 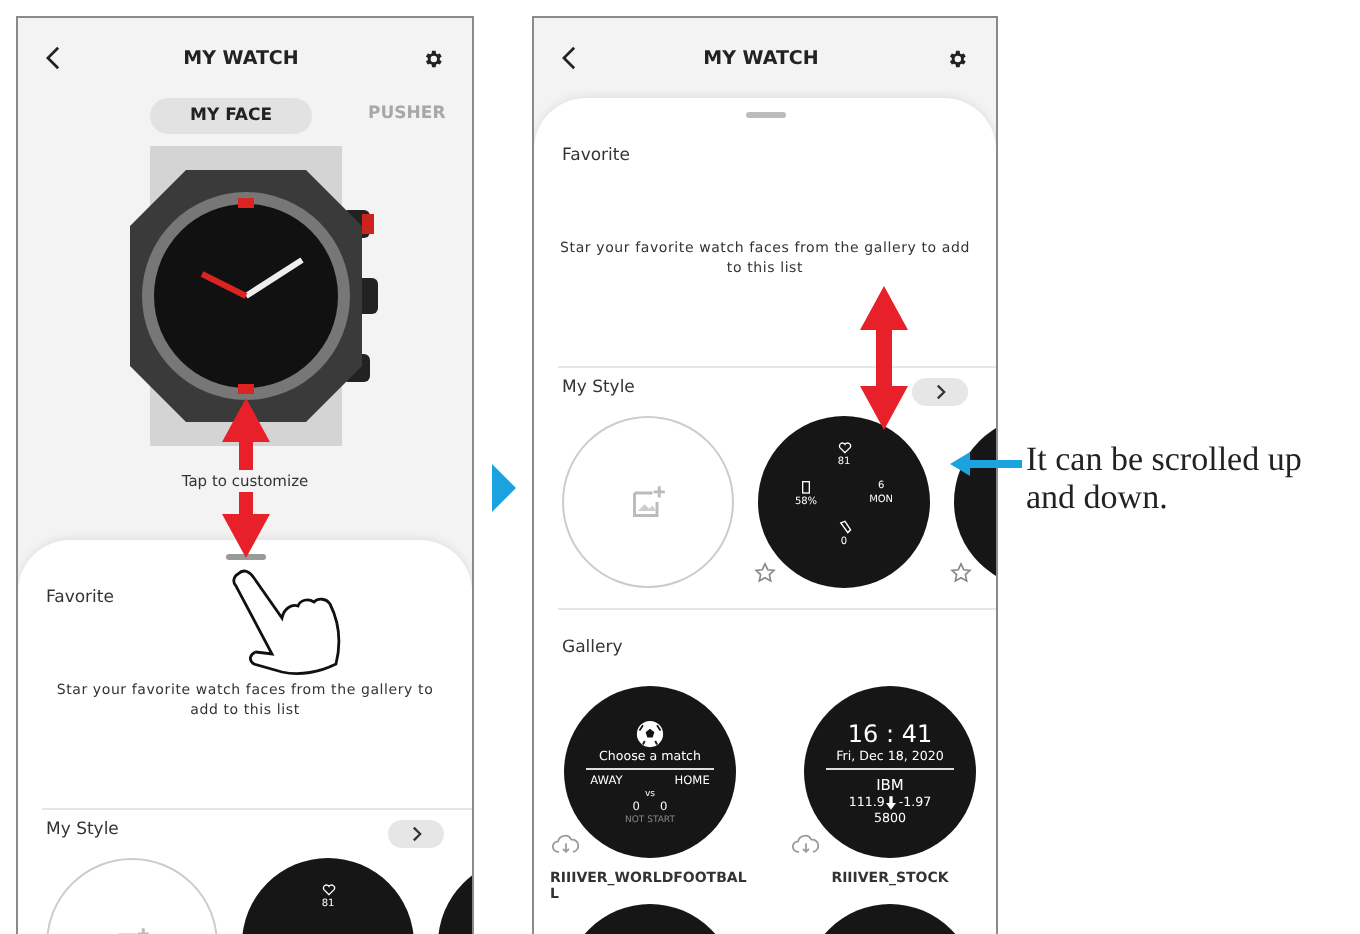 I want to click on double-arrow, so click(x=884, y=358).